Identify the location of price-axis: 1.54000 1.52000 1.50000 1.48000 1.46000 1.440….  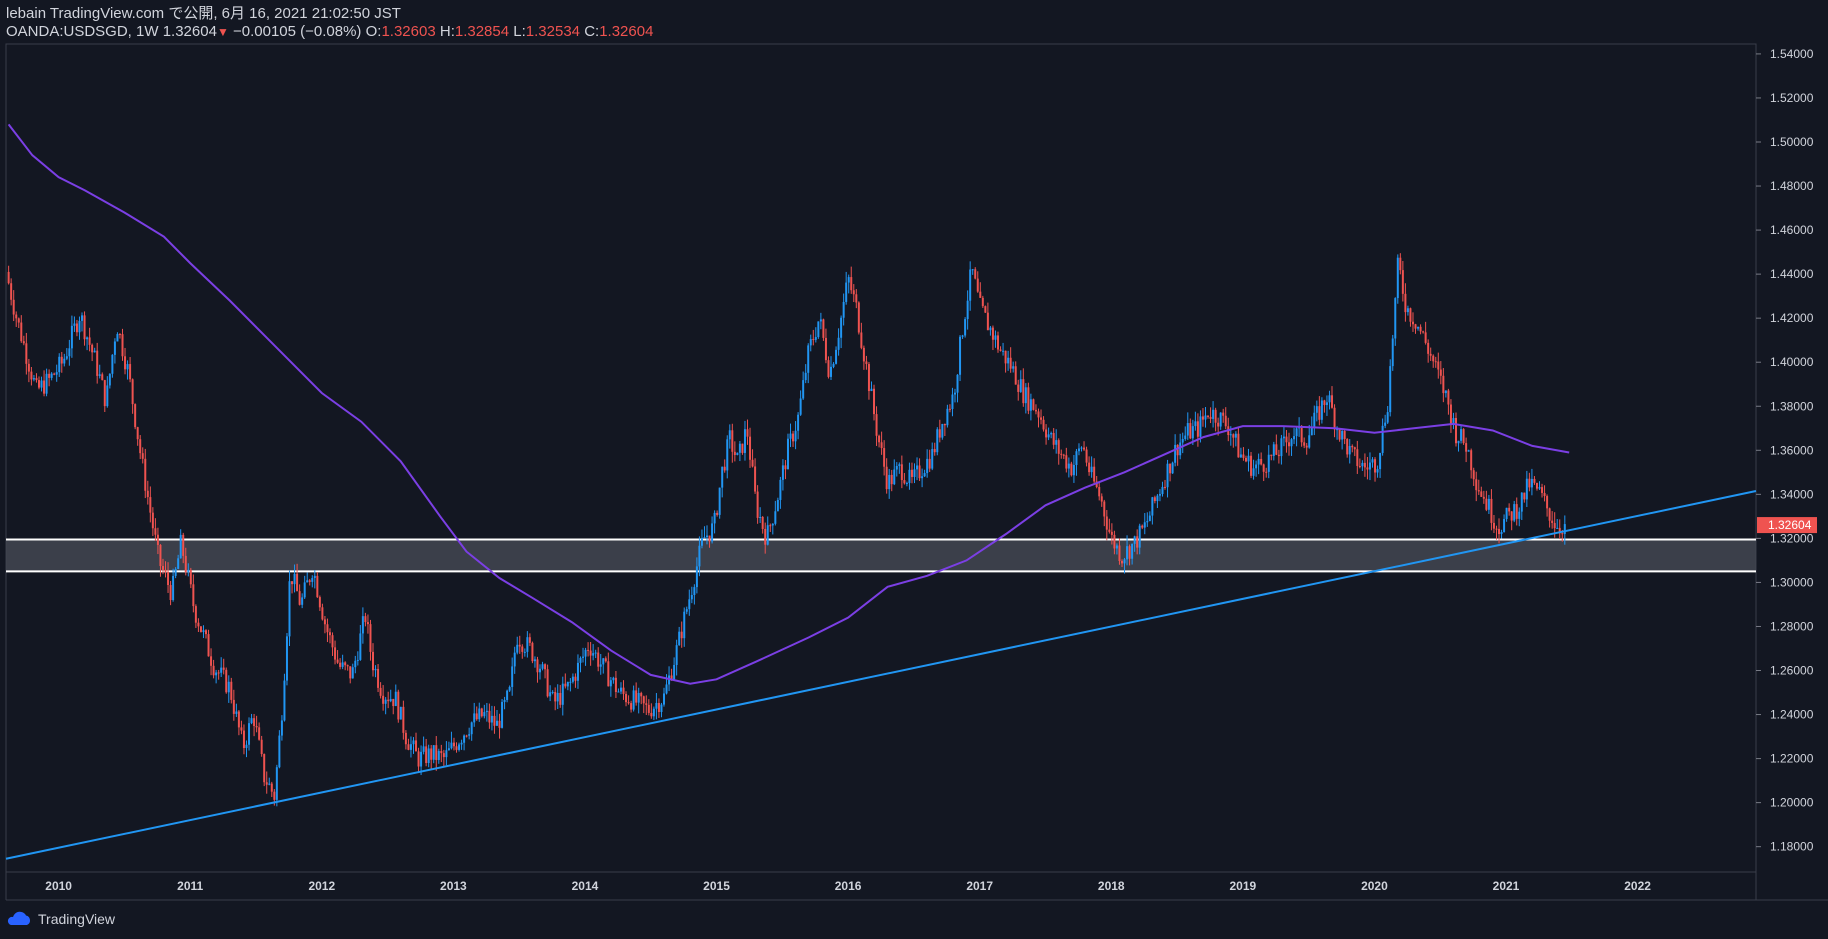
(1785, 450).